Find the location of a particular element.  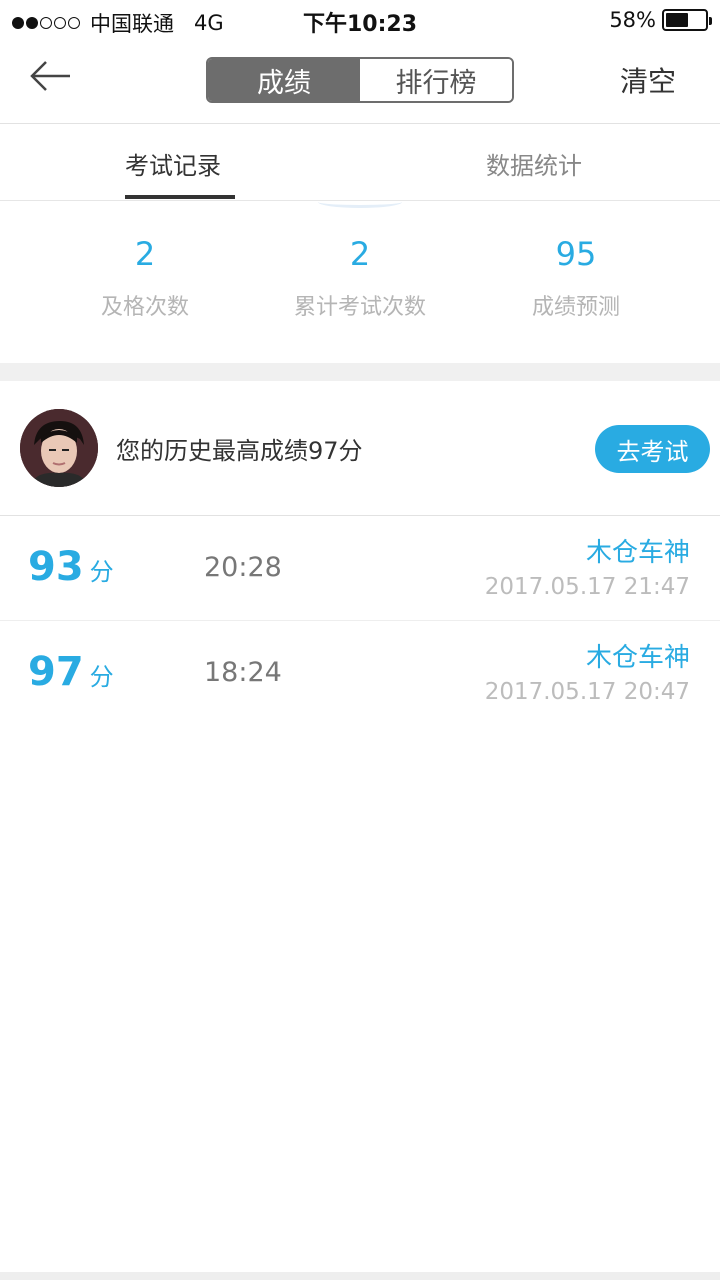

record-score: 97 分 is located at coordinates (71, 672).